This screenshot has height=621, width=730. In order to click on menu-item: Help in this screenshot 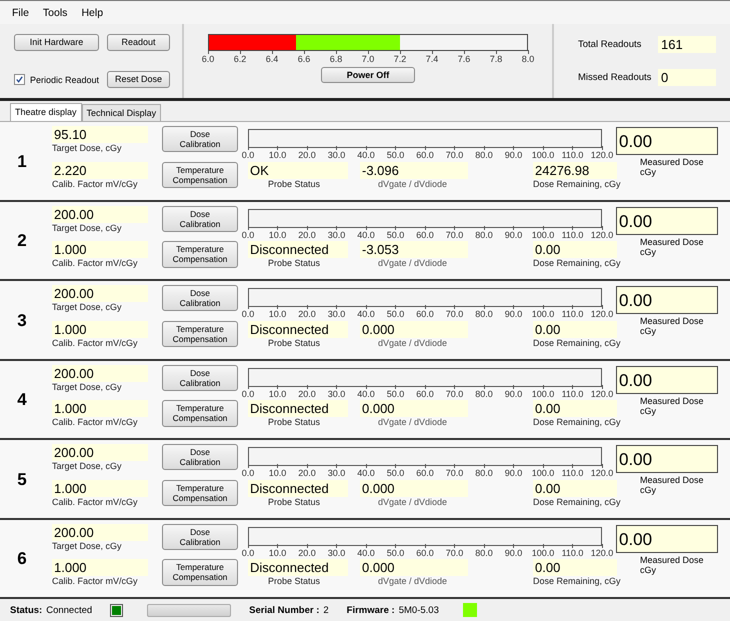, I will do `click(92, 12)`.